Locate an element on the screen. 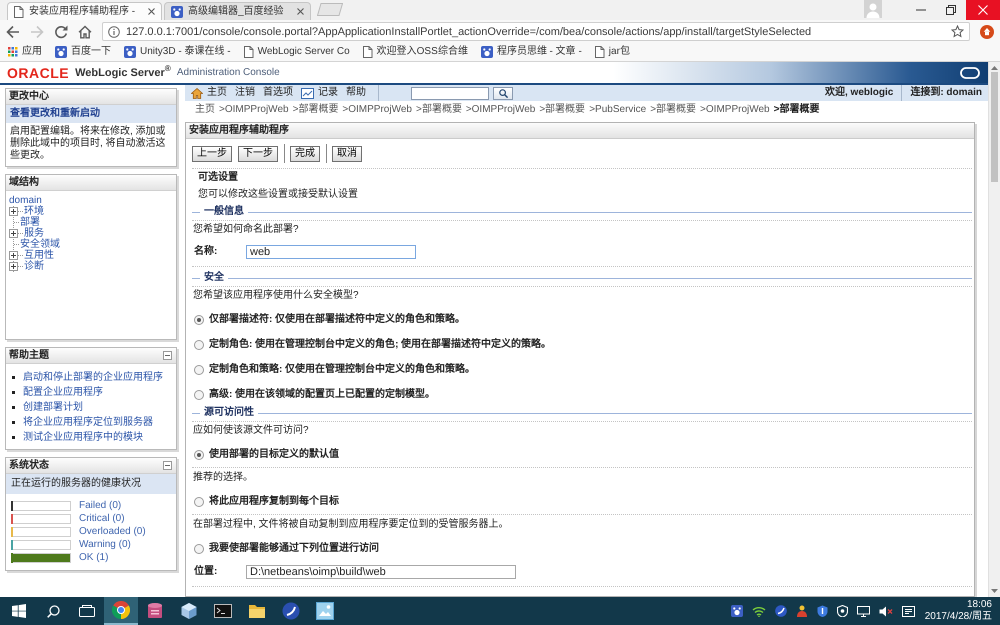  close-button is located at coordinates (983, 10).